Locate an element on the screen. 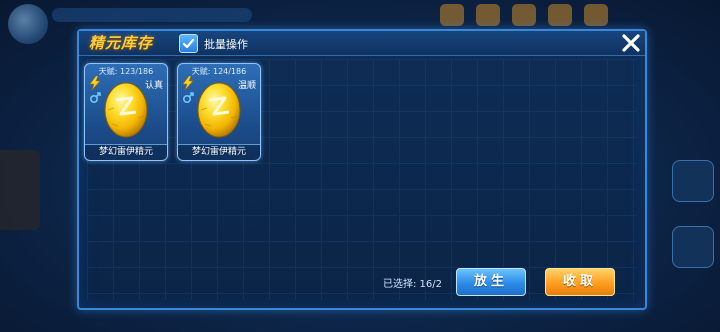  close-button is located at coordinates (631, 43).